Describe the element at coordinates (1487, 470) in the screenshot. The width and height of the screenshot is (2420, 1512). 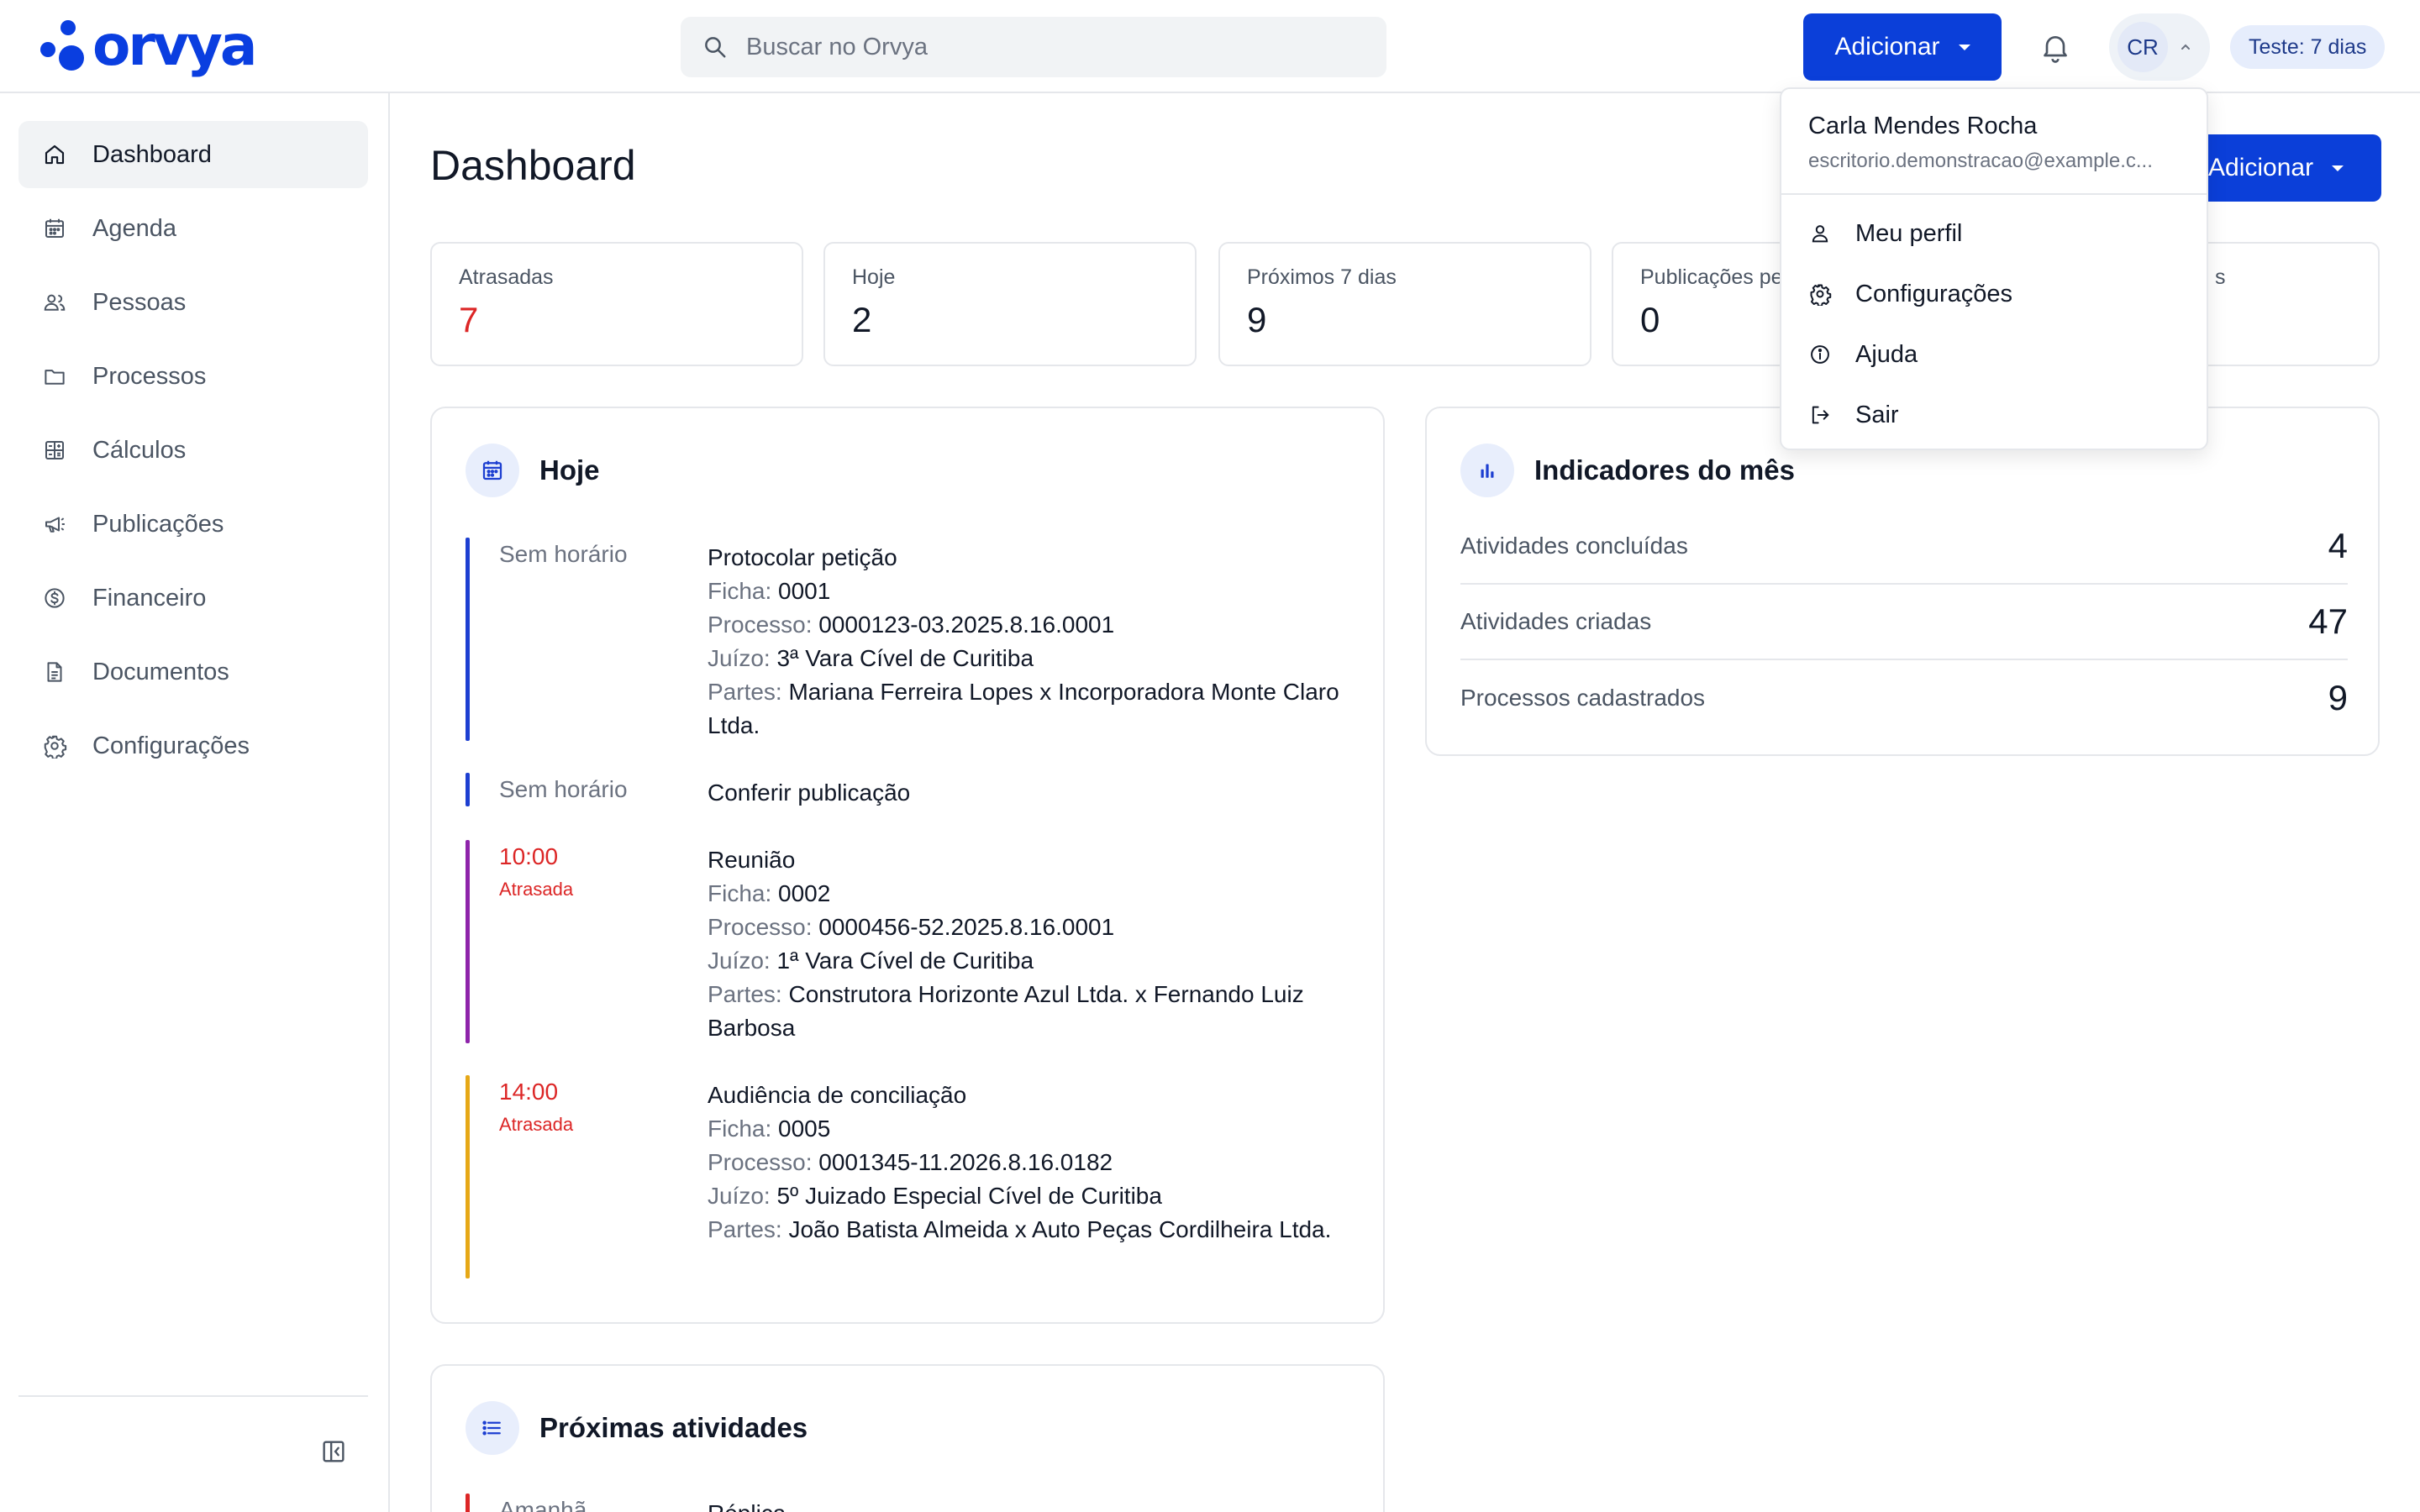
I see `bar-chart-icon` at that location.